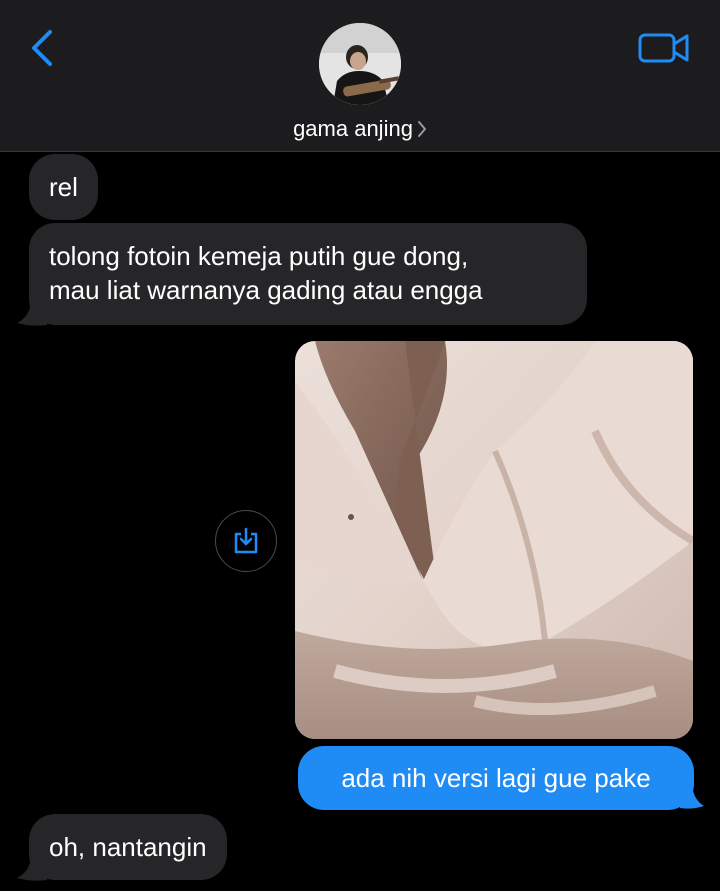 The height and width of the screenshot is (891, 720). I want to click on message-text-line: mau liat warnanya gading atau engga, so click(266, 290).